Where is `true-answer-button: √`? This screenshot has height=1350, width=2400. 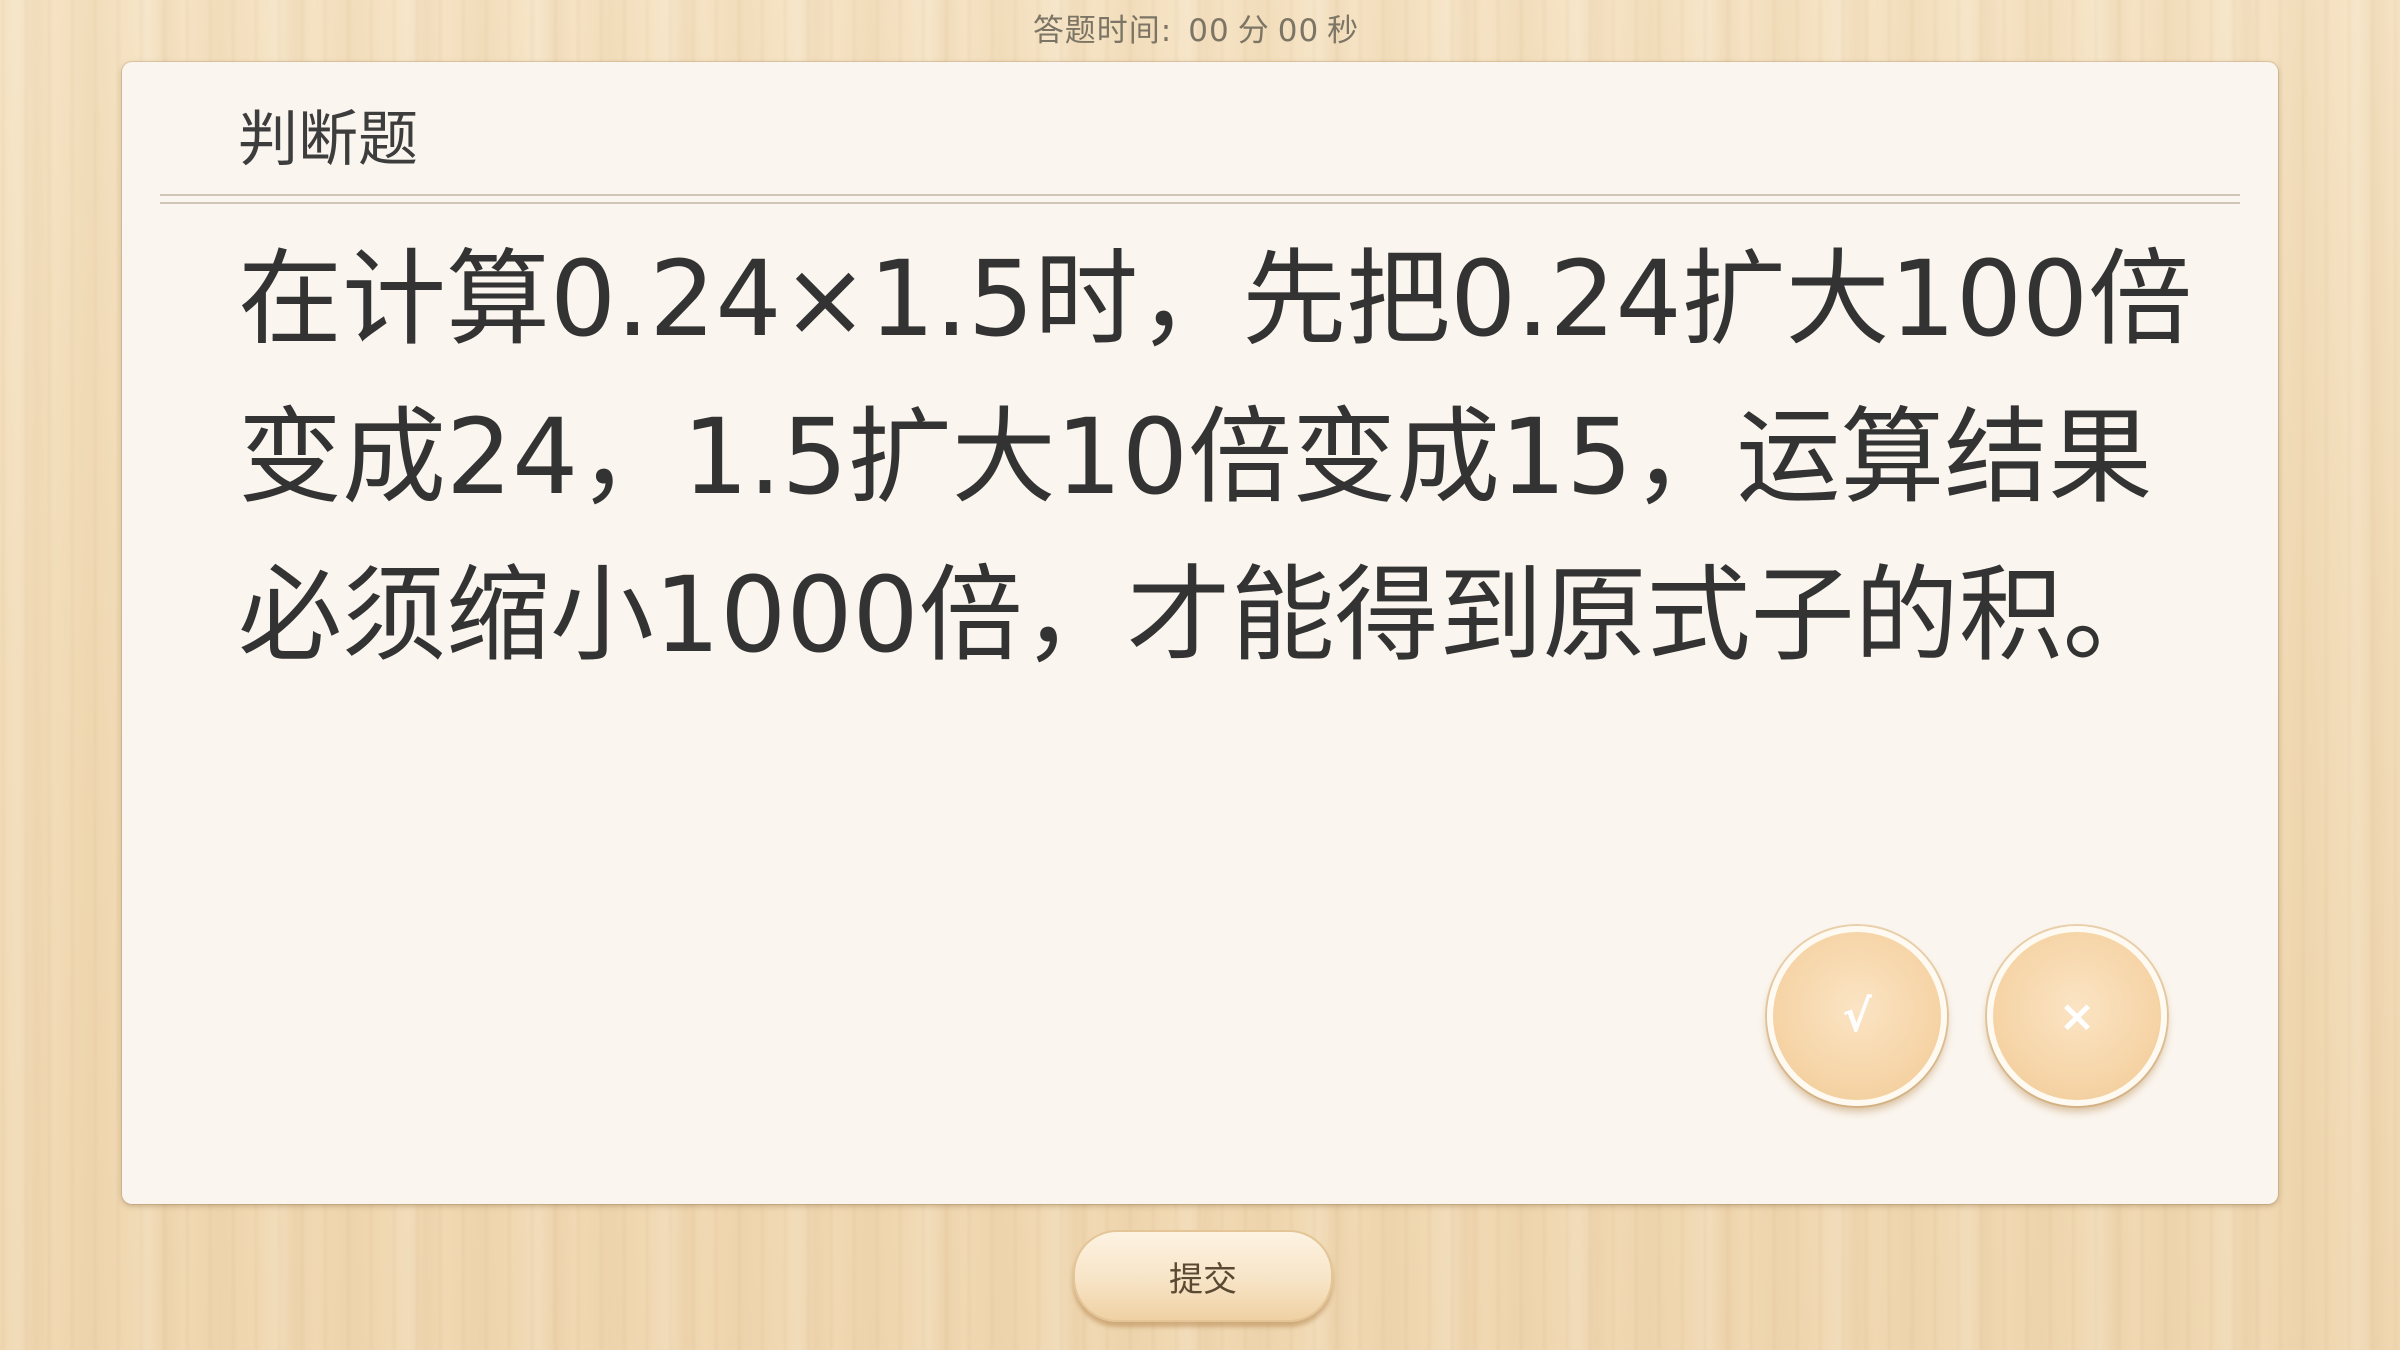
true-answer-button: √ is located at coordinates (1857, 1016).